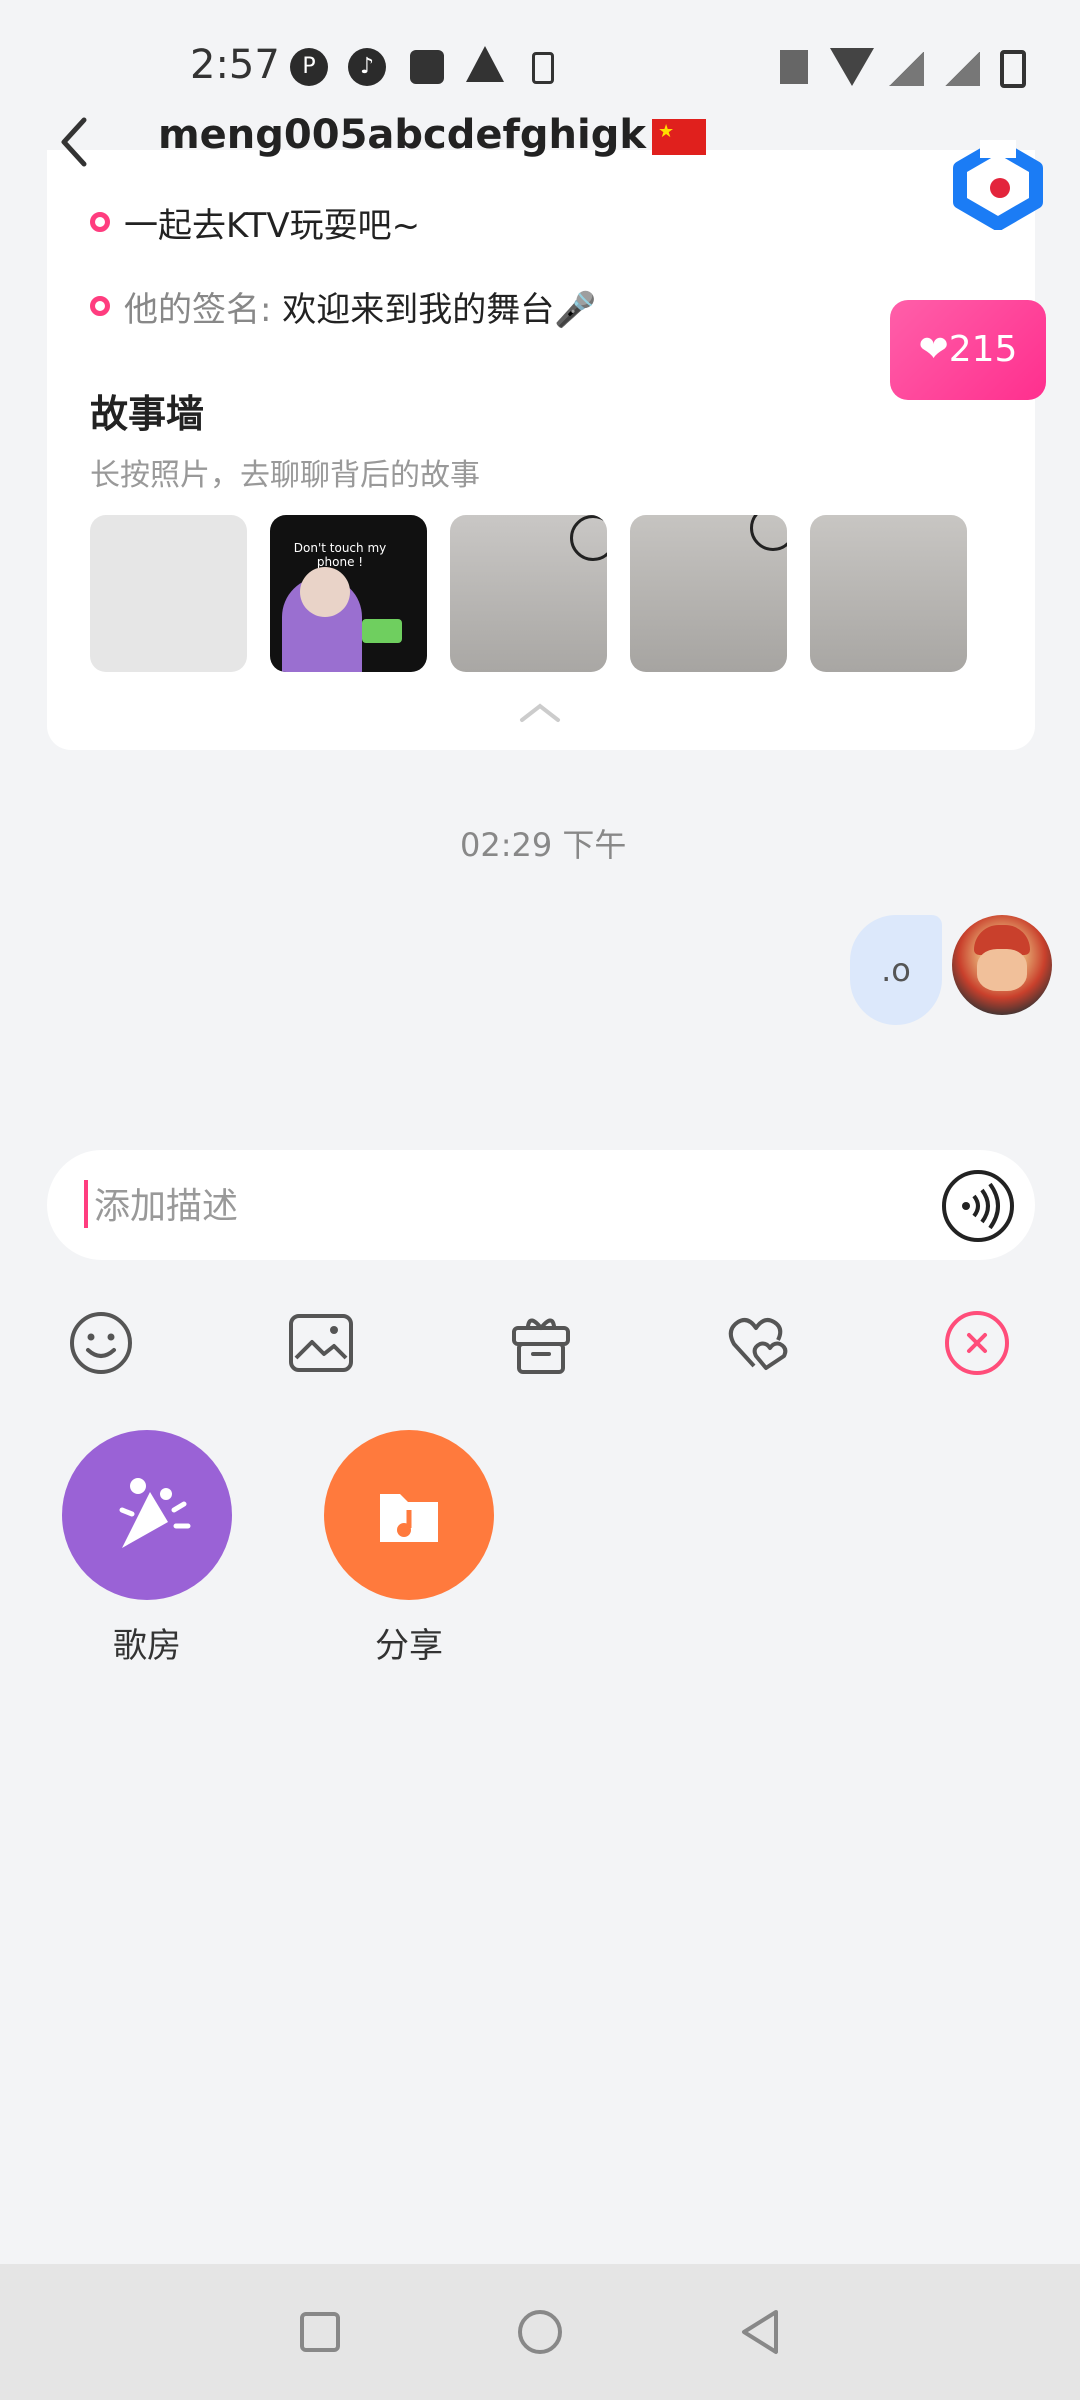  I want to click on voice-input-button, so click(978, 1206).